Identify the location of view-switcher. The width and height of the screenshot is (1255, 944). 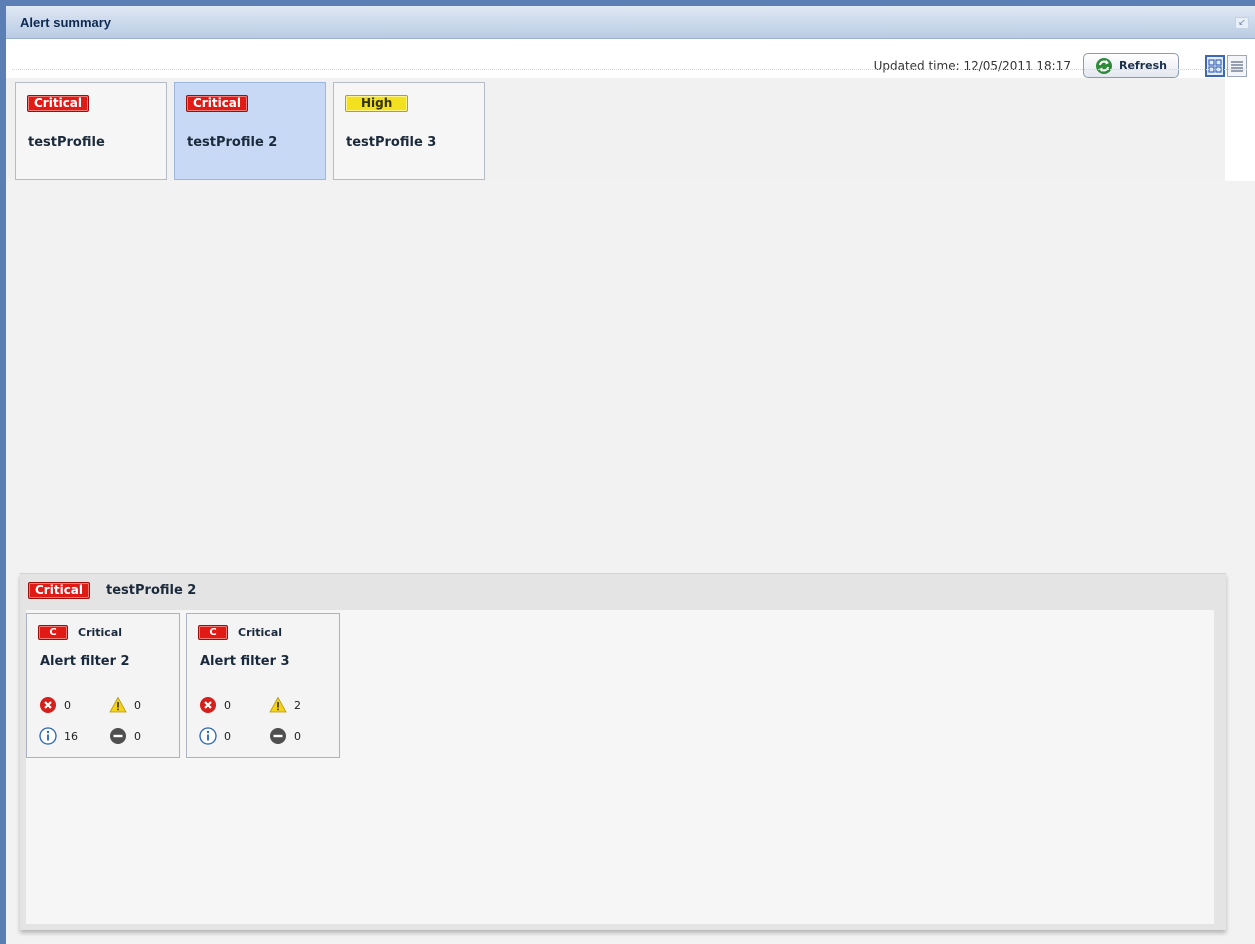
(1226, 66).